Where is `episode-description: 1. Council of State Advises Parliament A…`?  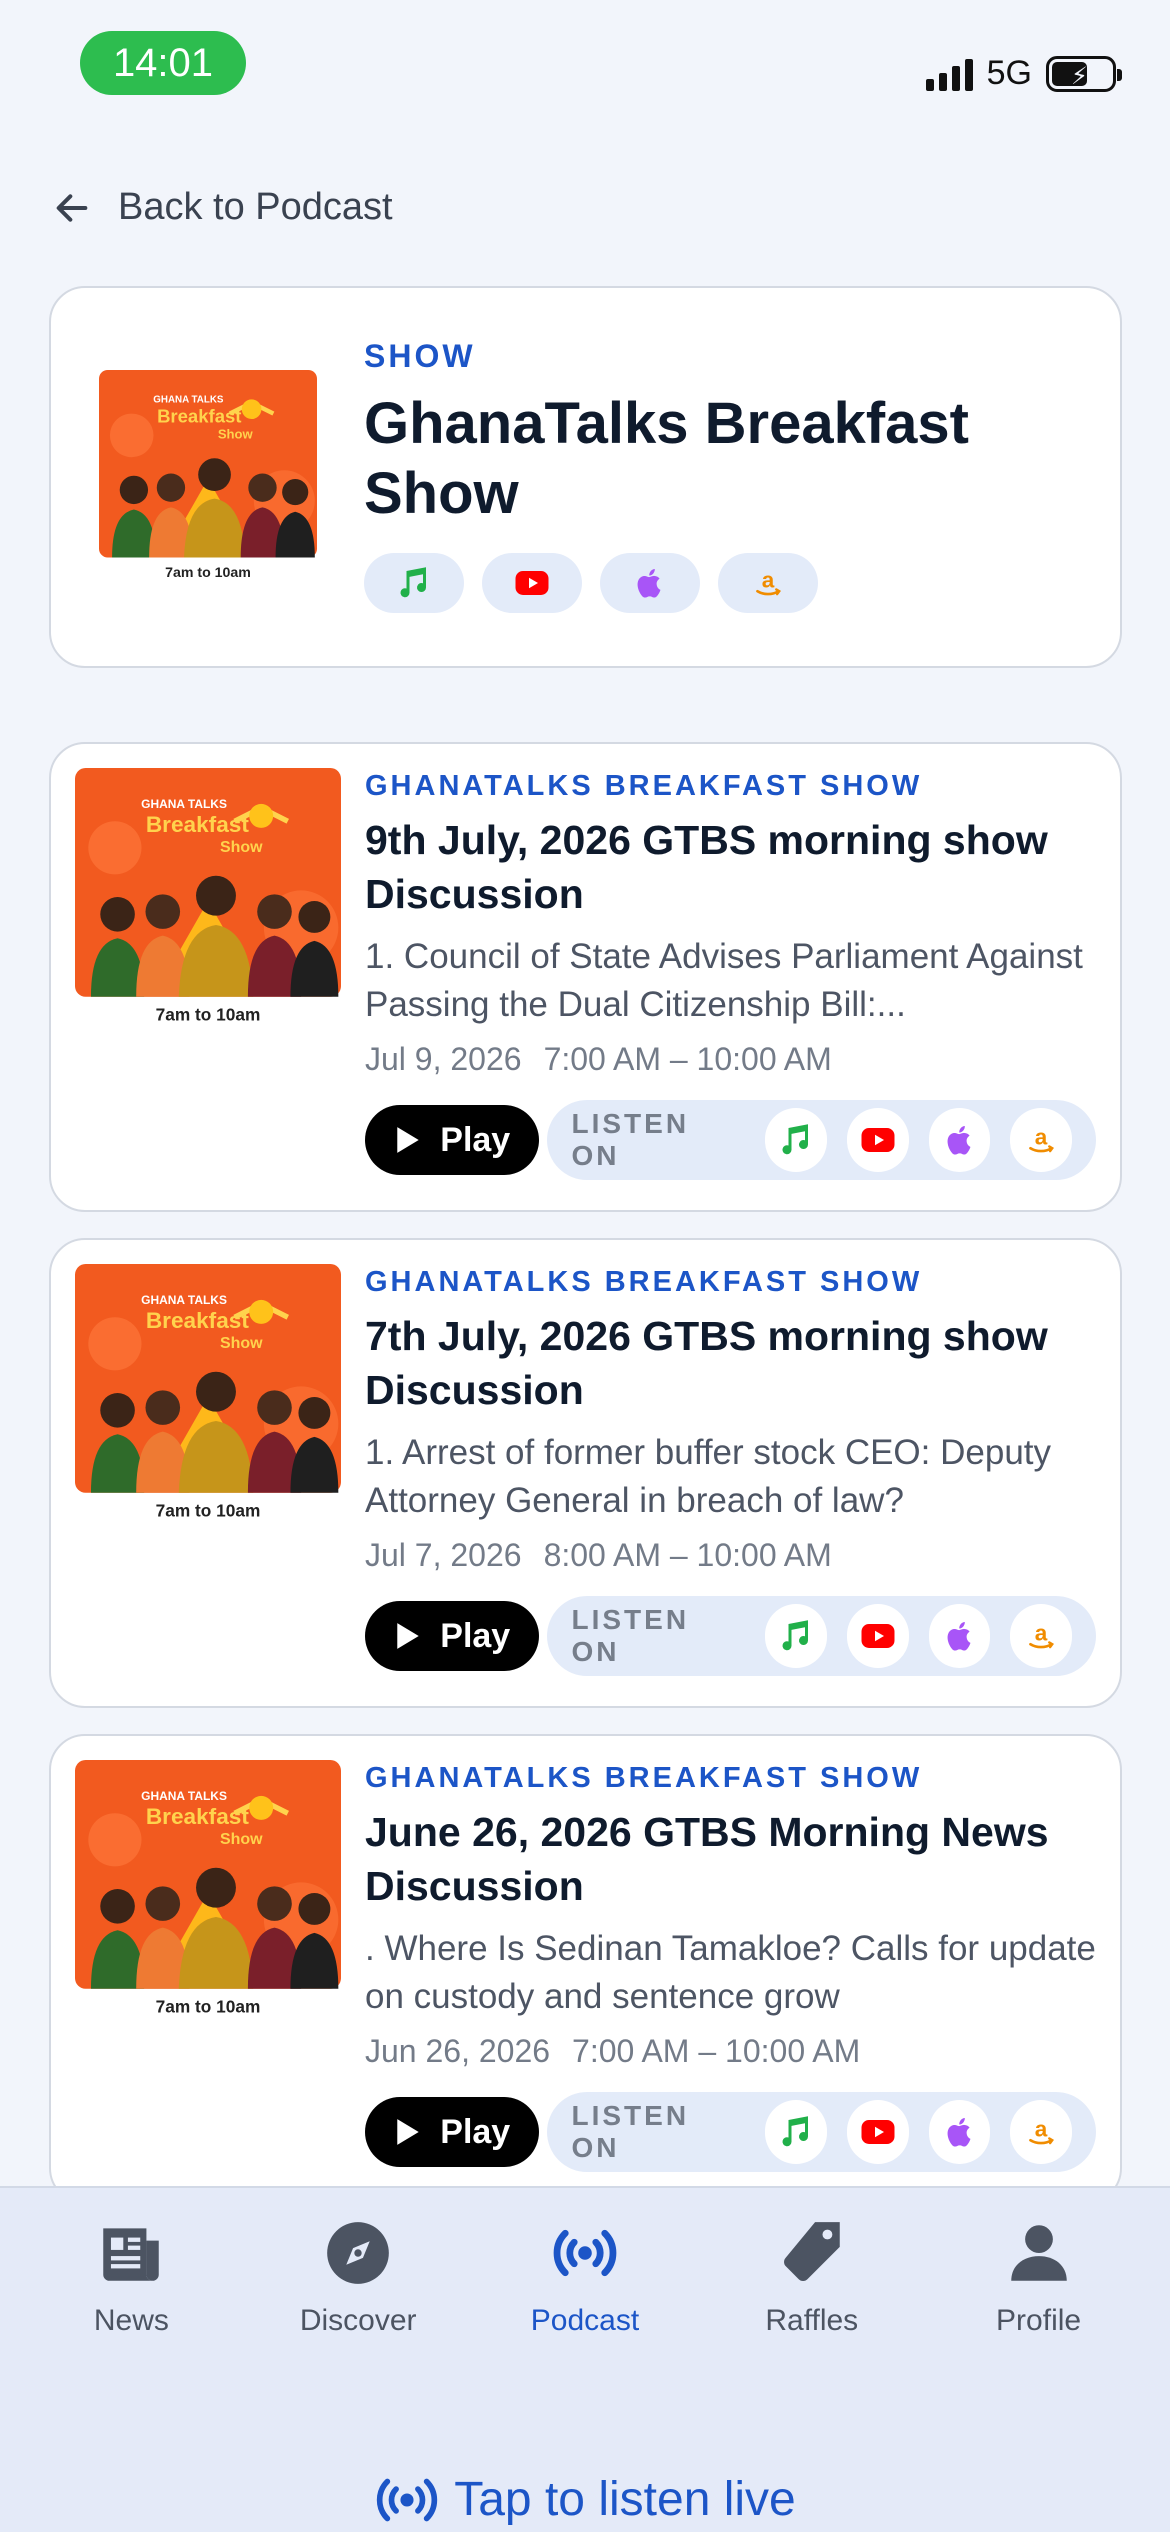 episode-description: 1. Council of State Advises Parliament A… is located at coordinates (724, 980).